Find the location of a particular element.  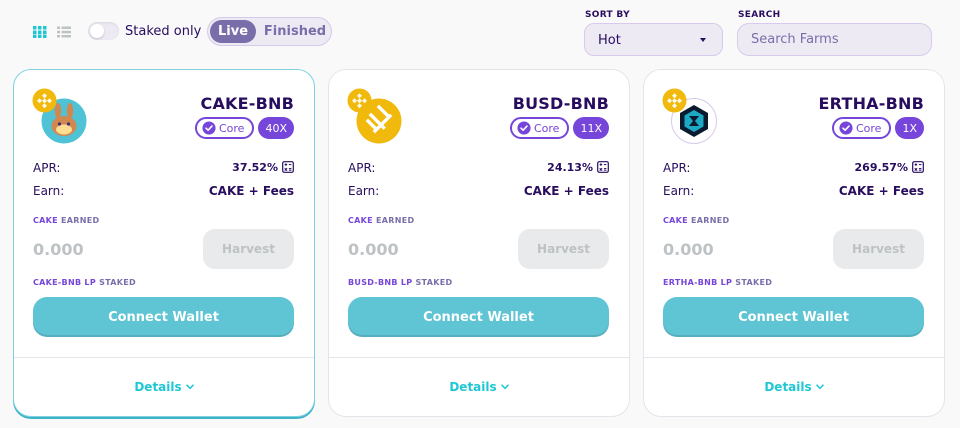

search-label: SEARCH is located at coordinates (759, 15).